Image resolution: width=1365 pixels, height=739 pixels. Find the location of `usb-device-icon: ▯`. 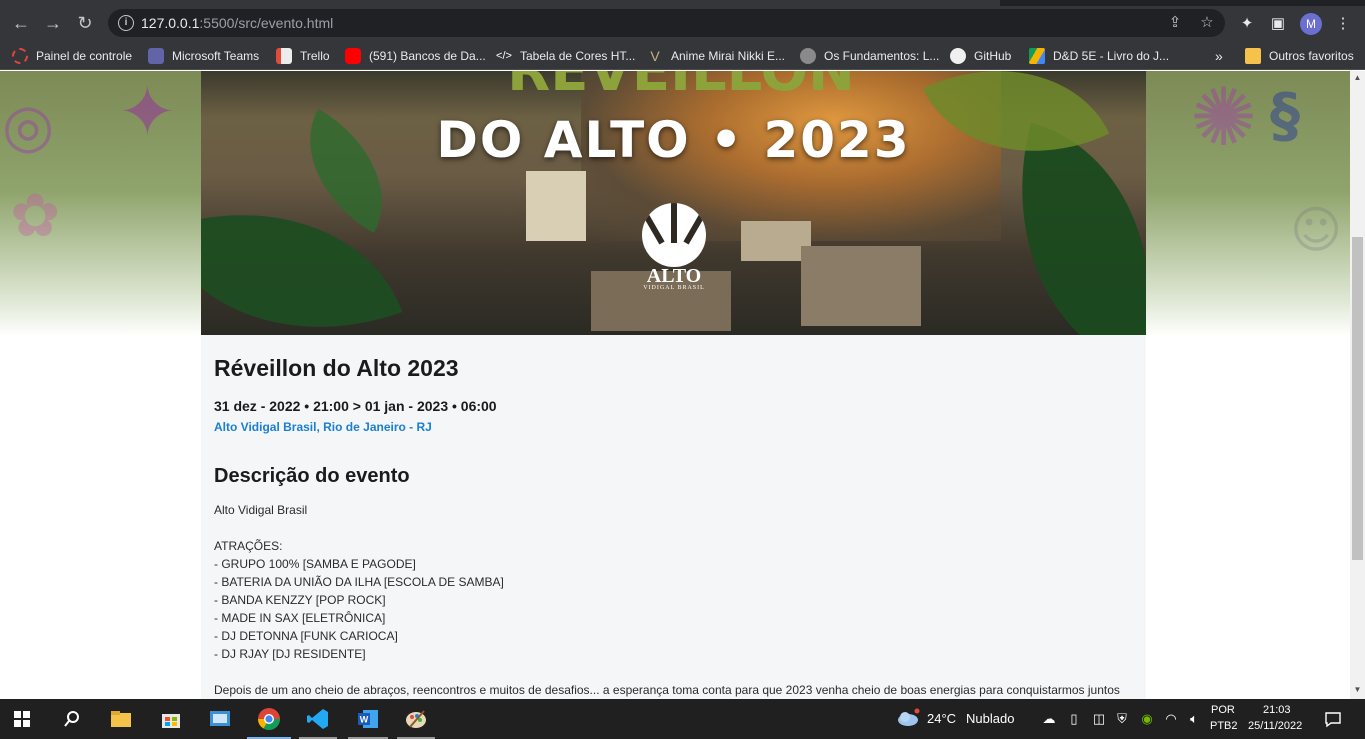

usb-device-icon: ▯ is located at coordinates (1074, 719).